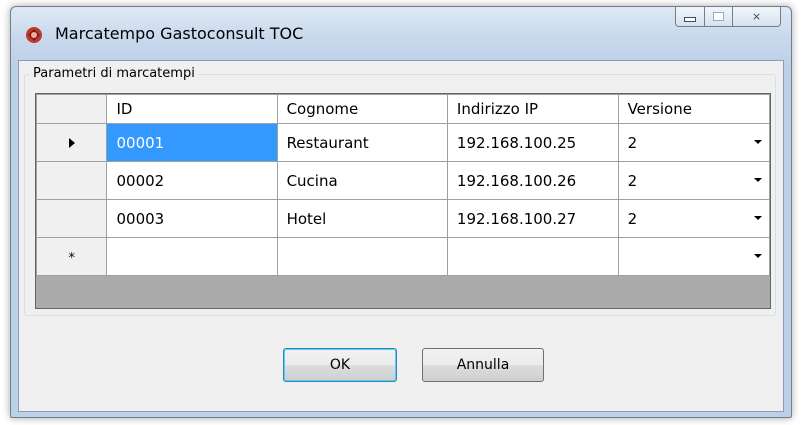 The width and height of the screenshot is (806, 425). Describe the element at coordinates (72, 109) in the screenshot. I see `grid-corner-cell` at that location.